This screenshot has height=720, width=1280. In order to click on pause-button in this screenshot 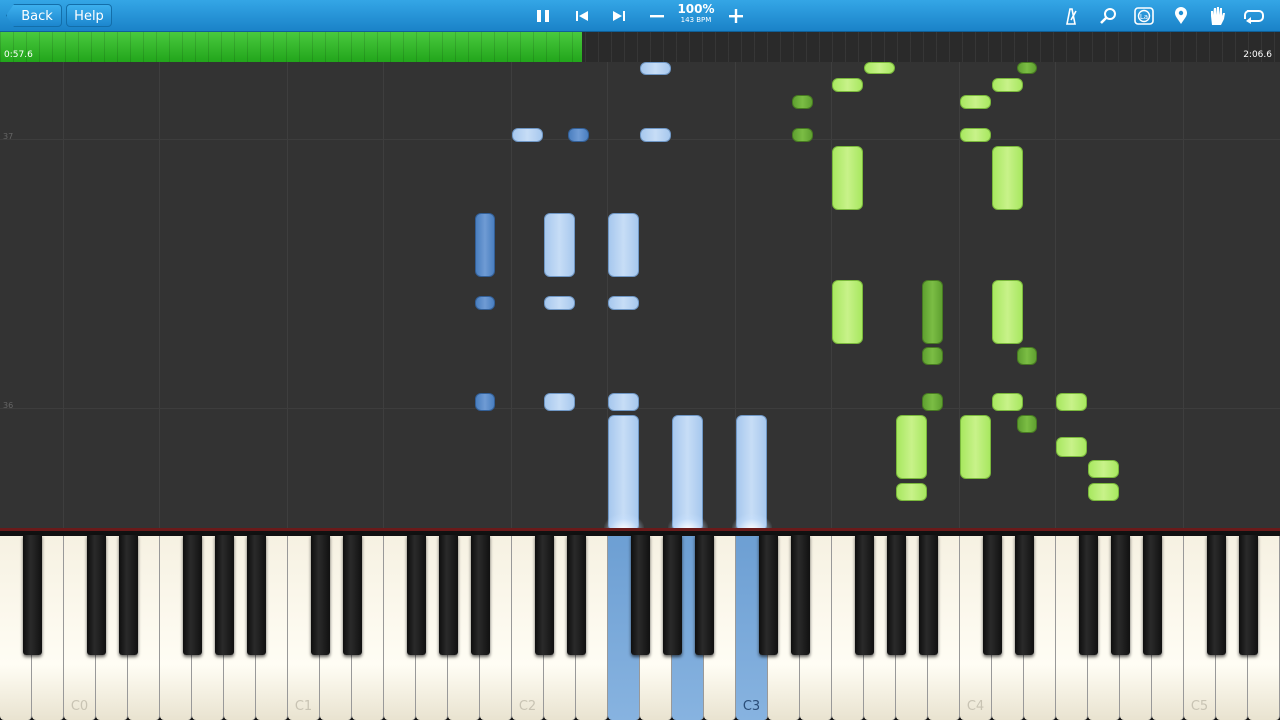, I will do `click(543, 16)`.